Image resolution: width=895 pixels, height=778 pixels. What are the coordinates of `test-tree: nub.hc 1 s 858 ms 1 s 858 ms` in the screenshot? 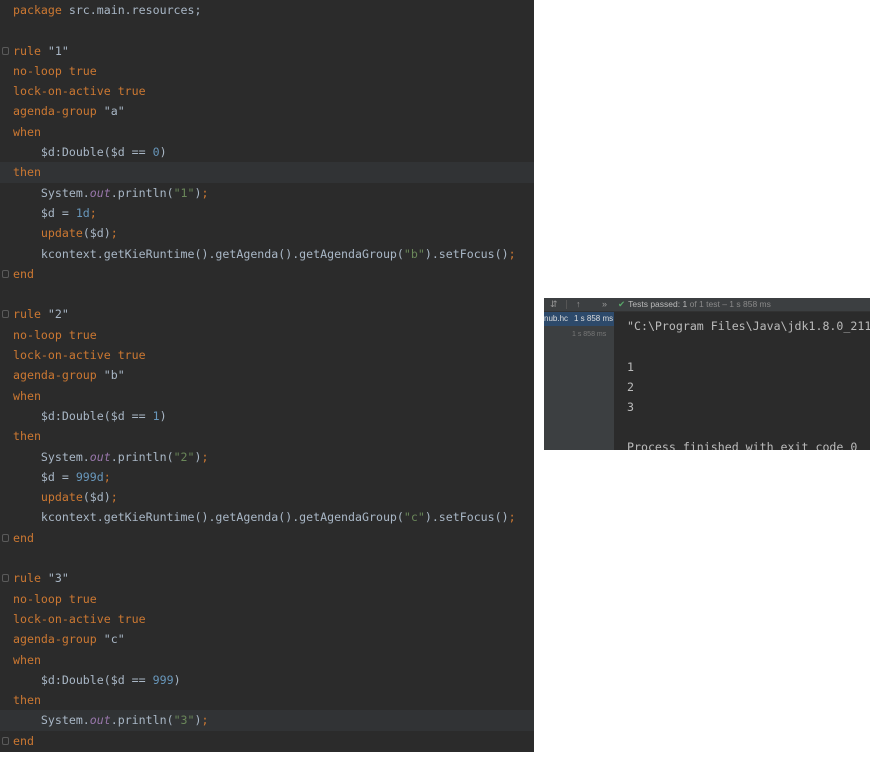 It's located at (579, 381).